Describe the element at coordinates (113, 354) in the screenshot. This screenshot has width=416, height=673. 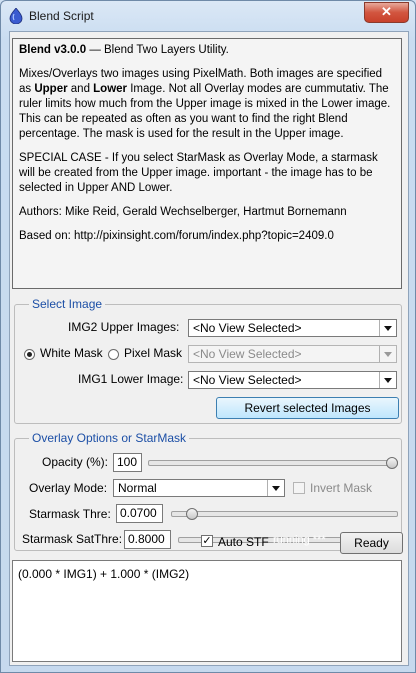
I see `pixel-mask-radio` at that location.